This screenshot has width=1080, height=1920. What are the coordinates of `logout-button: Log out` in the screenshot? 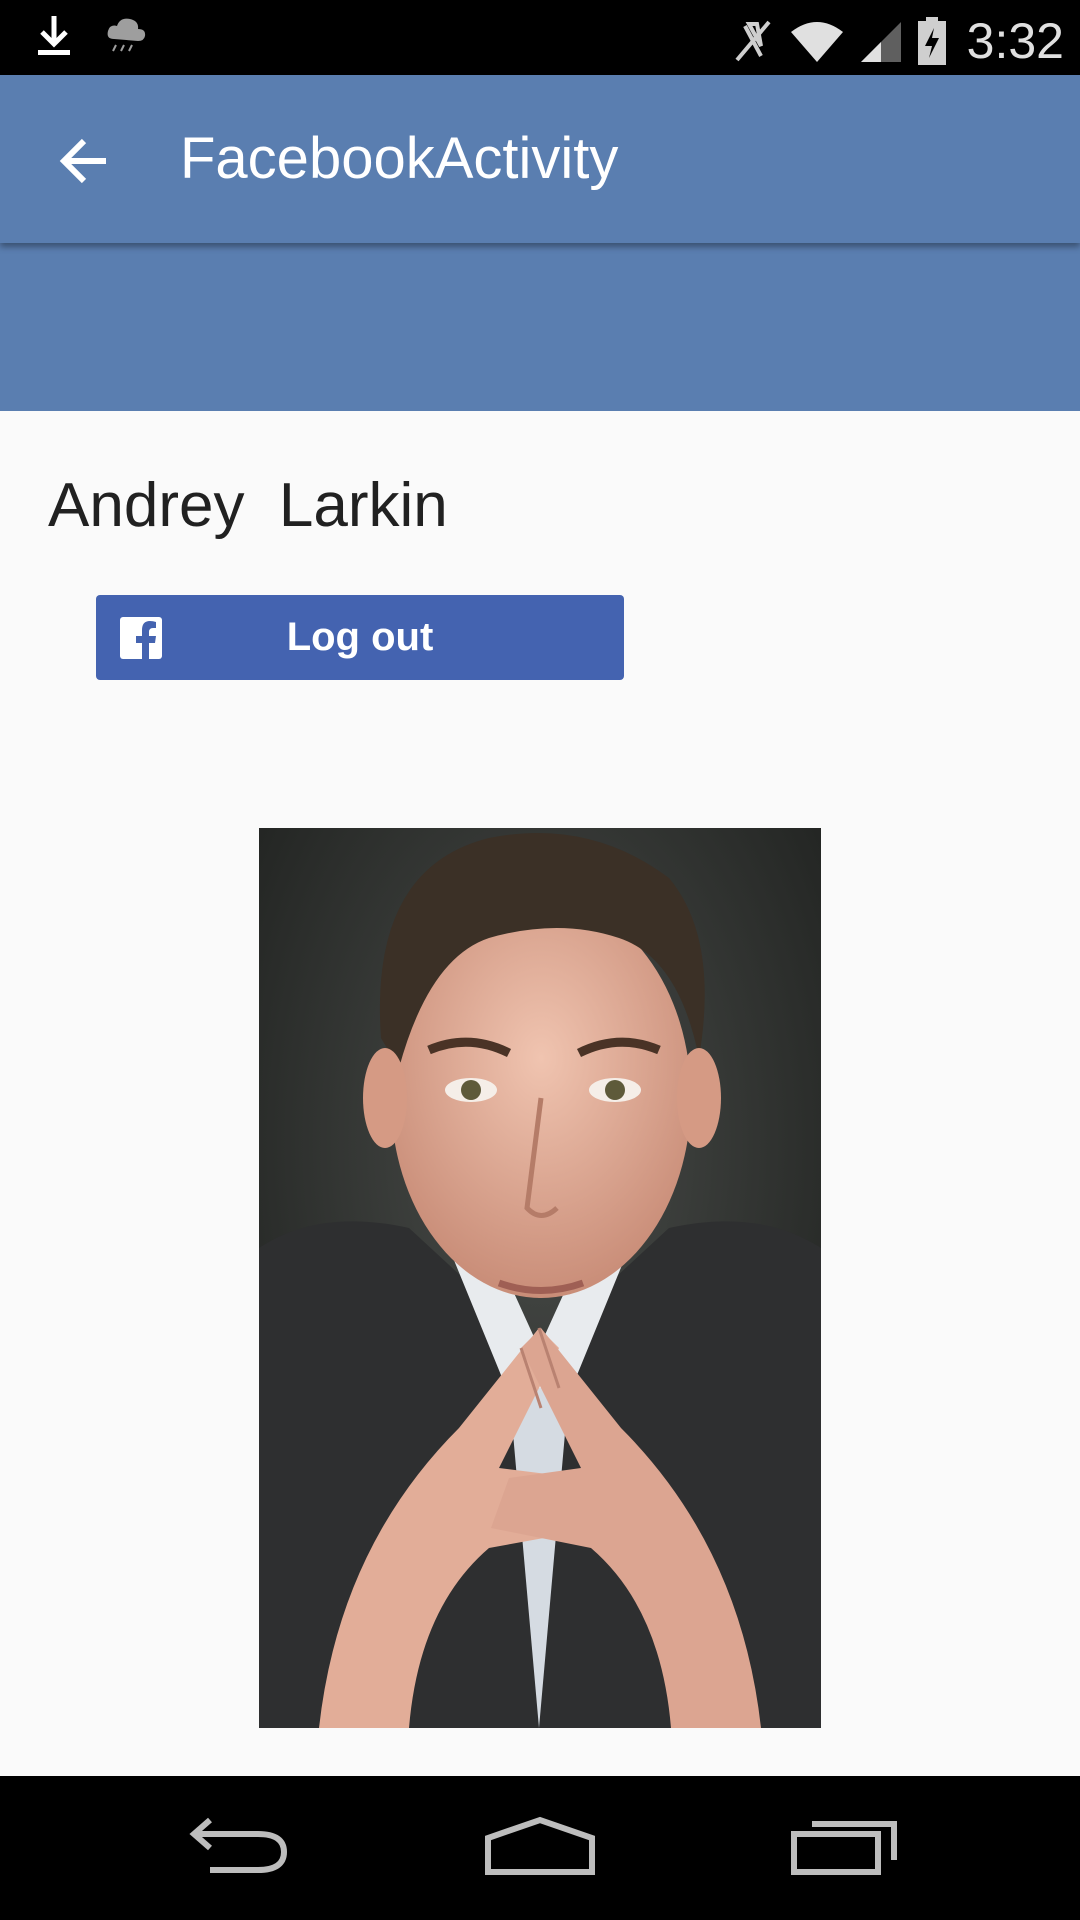 It's located at (360, 637).